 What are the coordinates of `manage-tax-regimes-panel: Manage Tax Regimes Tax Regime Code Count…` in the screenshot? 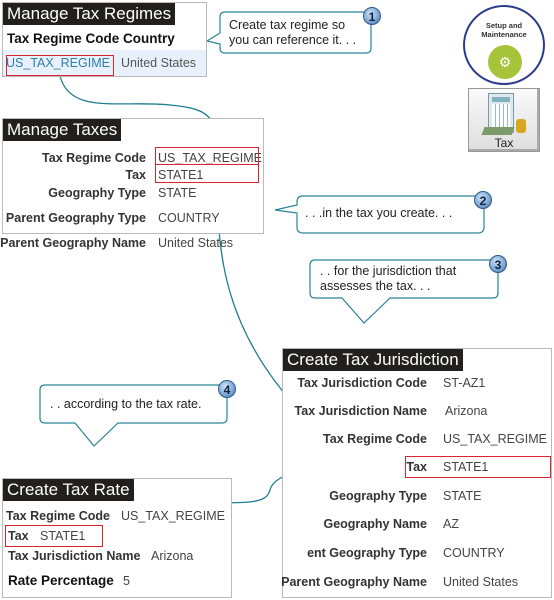 It's located at (104, 39).